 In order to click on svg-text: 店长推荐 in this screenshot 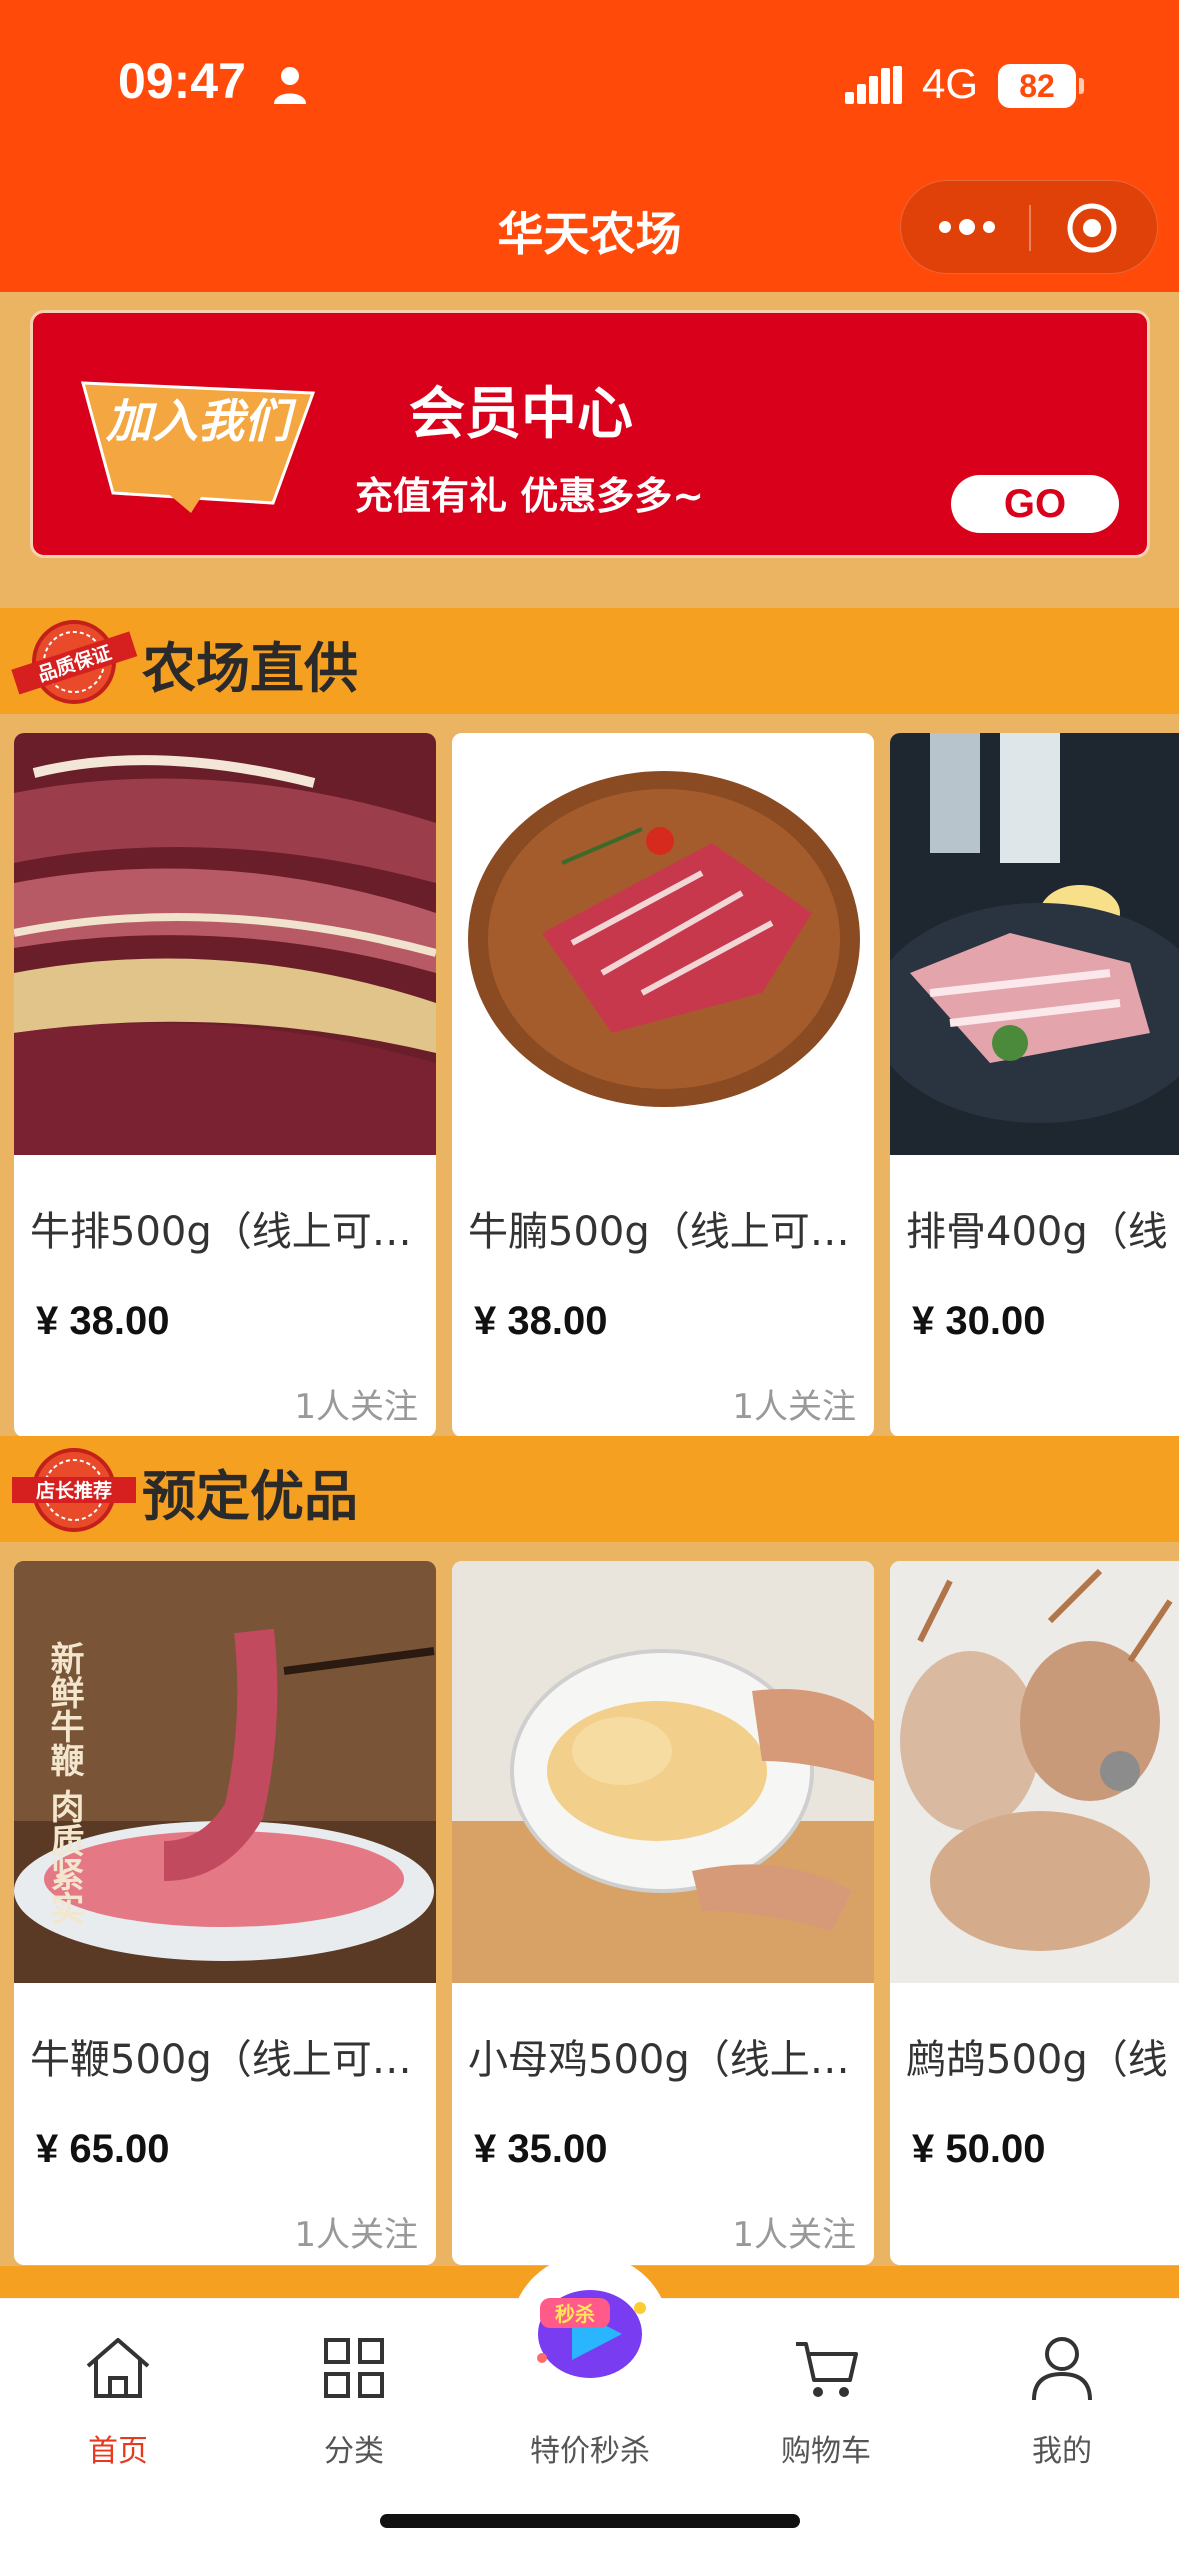, I will do `click(74, 1490)`.